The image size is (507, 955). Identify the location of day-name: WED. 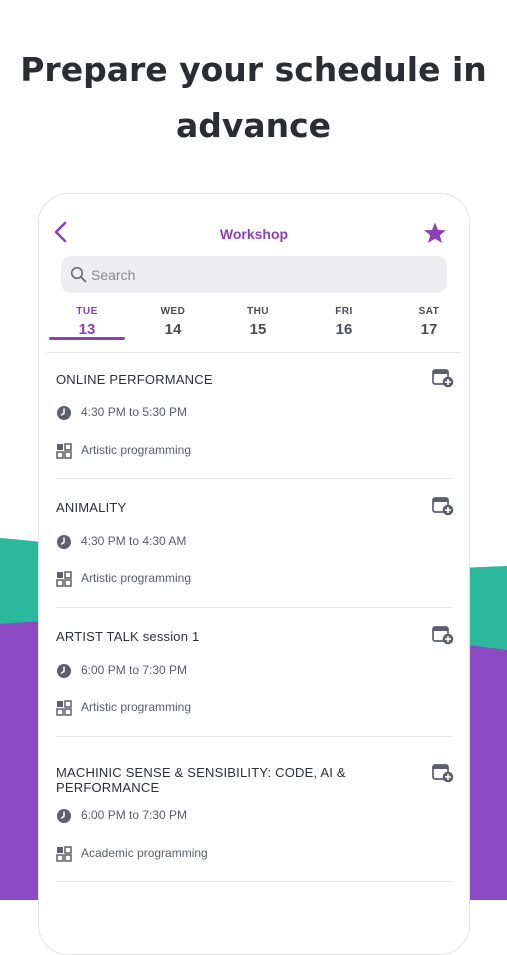
(173, 311).